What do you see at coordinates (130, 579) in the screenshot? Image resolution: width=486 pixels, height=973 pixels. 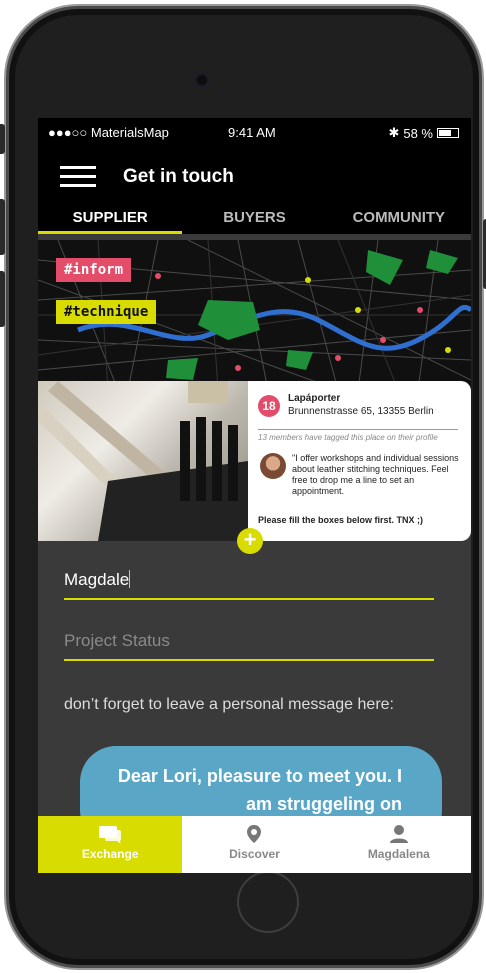 I see `text-caret` at bounding box center [130, 579].